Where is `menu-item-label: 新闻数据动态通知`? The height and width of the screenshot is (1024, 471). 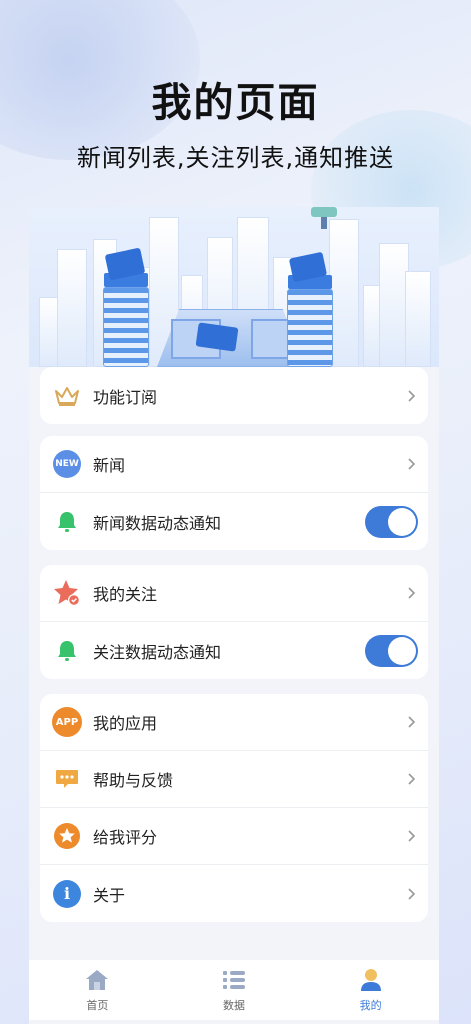 menu-item-label: 新闻数据动态通知 is located at coordinates (157, 523).